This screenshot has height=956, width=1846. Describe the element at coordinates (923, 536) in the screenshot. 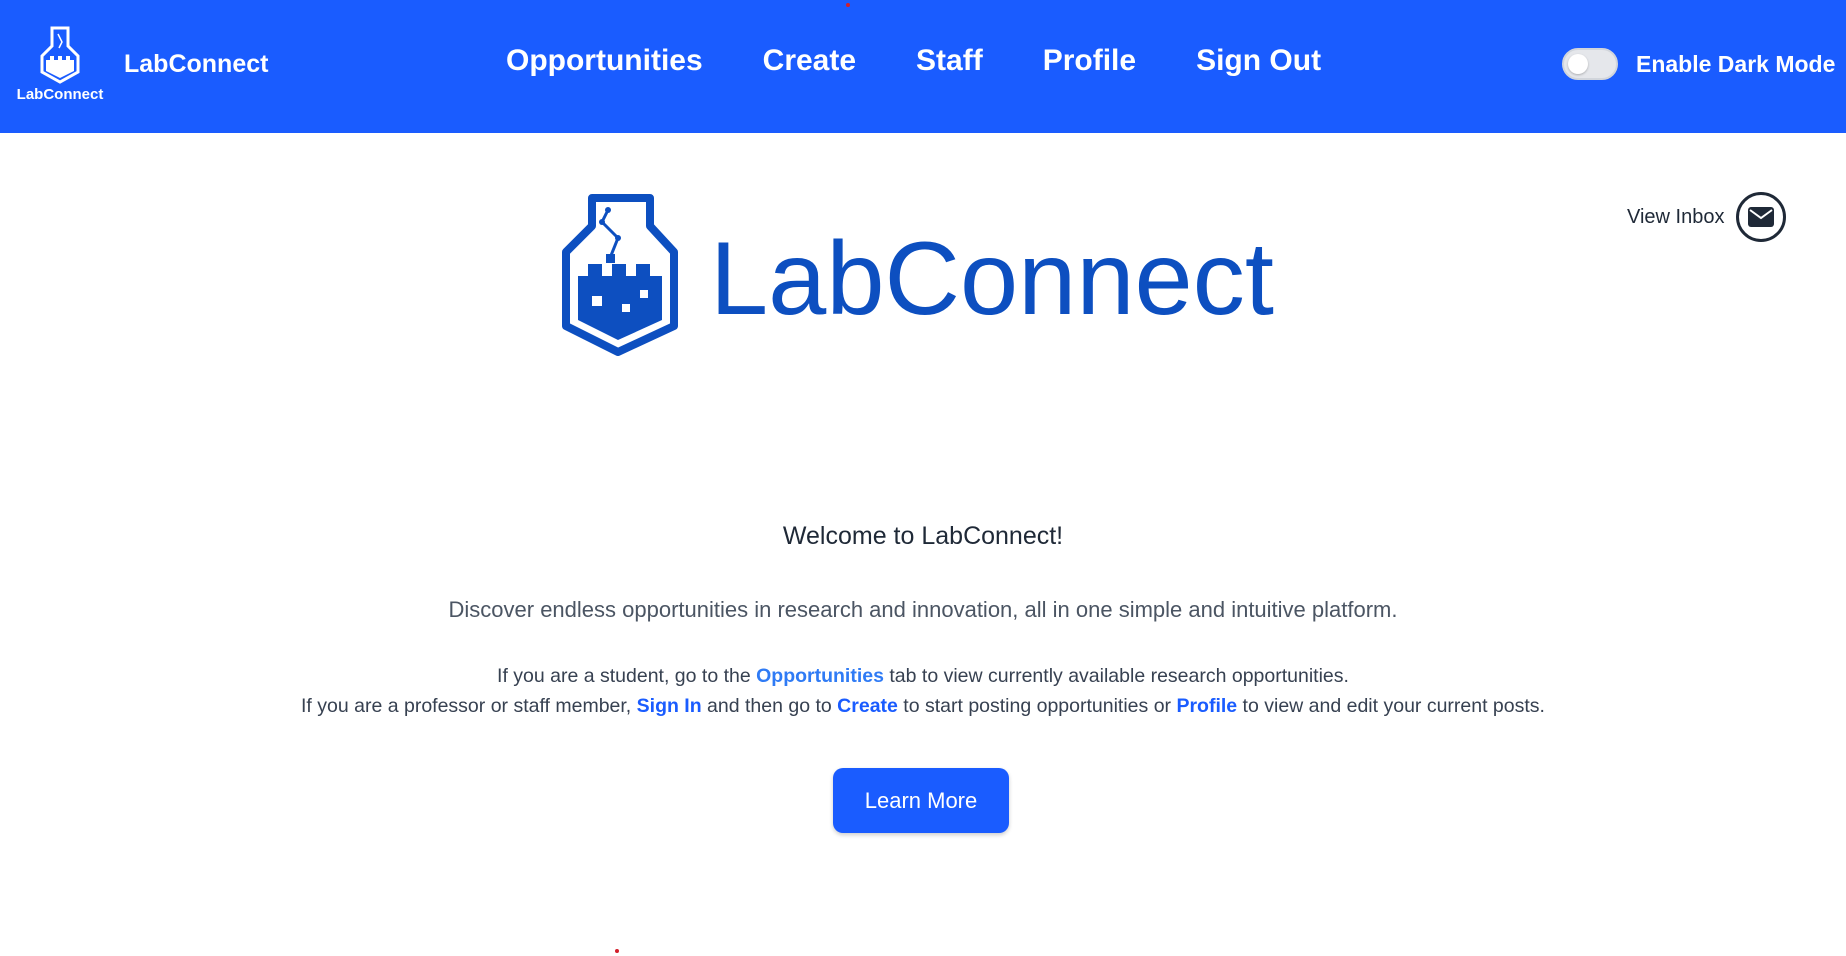

I see `welcome-heading: Welcome to LabConnect!` at that location.